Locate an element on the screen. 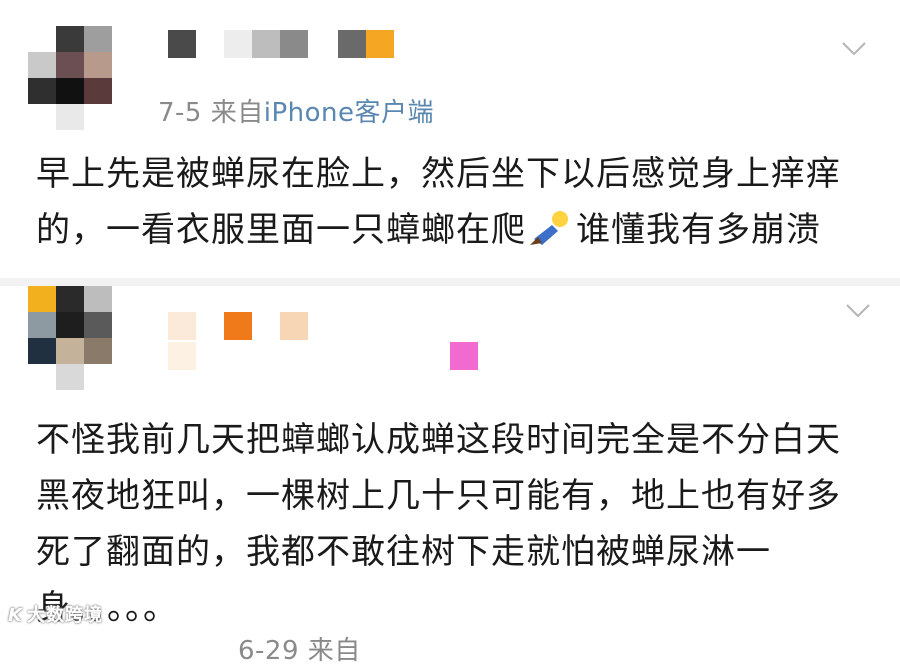 This screenshot has height=667, width=900. comment-meta: 7-5 来自iPhone客户端 is located at coordinates (296, 110).